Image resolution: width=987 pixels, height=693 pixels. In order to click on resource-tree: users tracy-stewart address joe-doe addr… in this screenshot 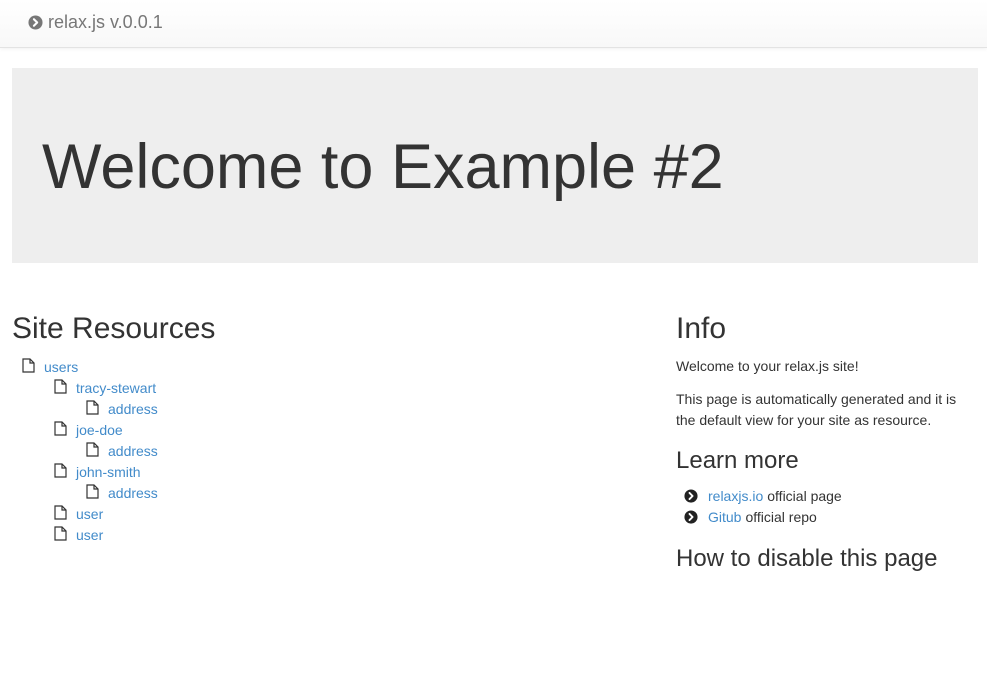, I will do `click(85, 450)`.